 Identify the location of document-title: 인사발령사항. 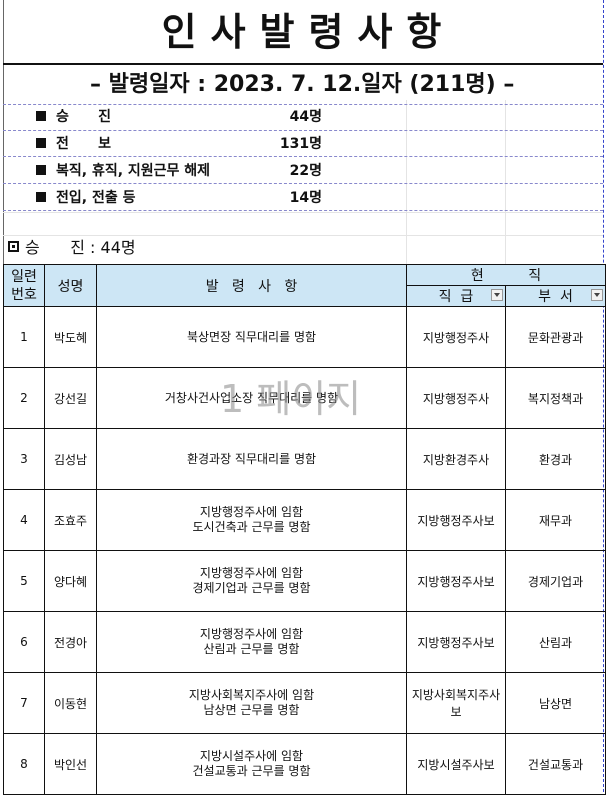
(308, 32).